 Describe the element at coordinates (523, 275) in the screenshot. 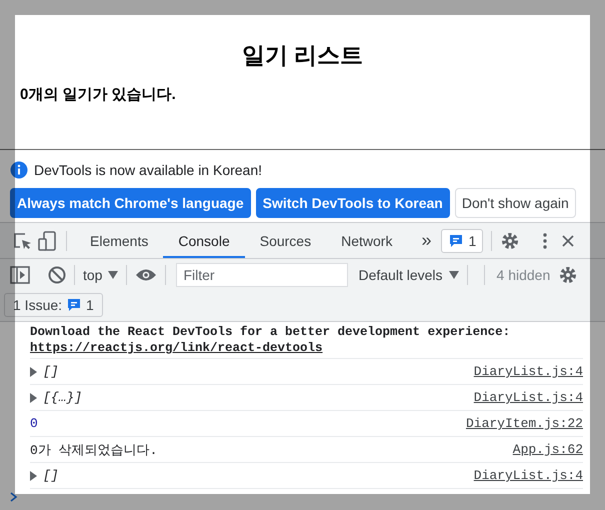

I see `hidden-count: 4 hidden` at that location.